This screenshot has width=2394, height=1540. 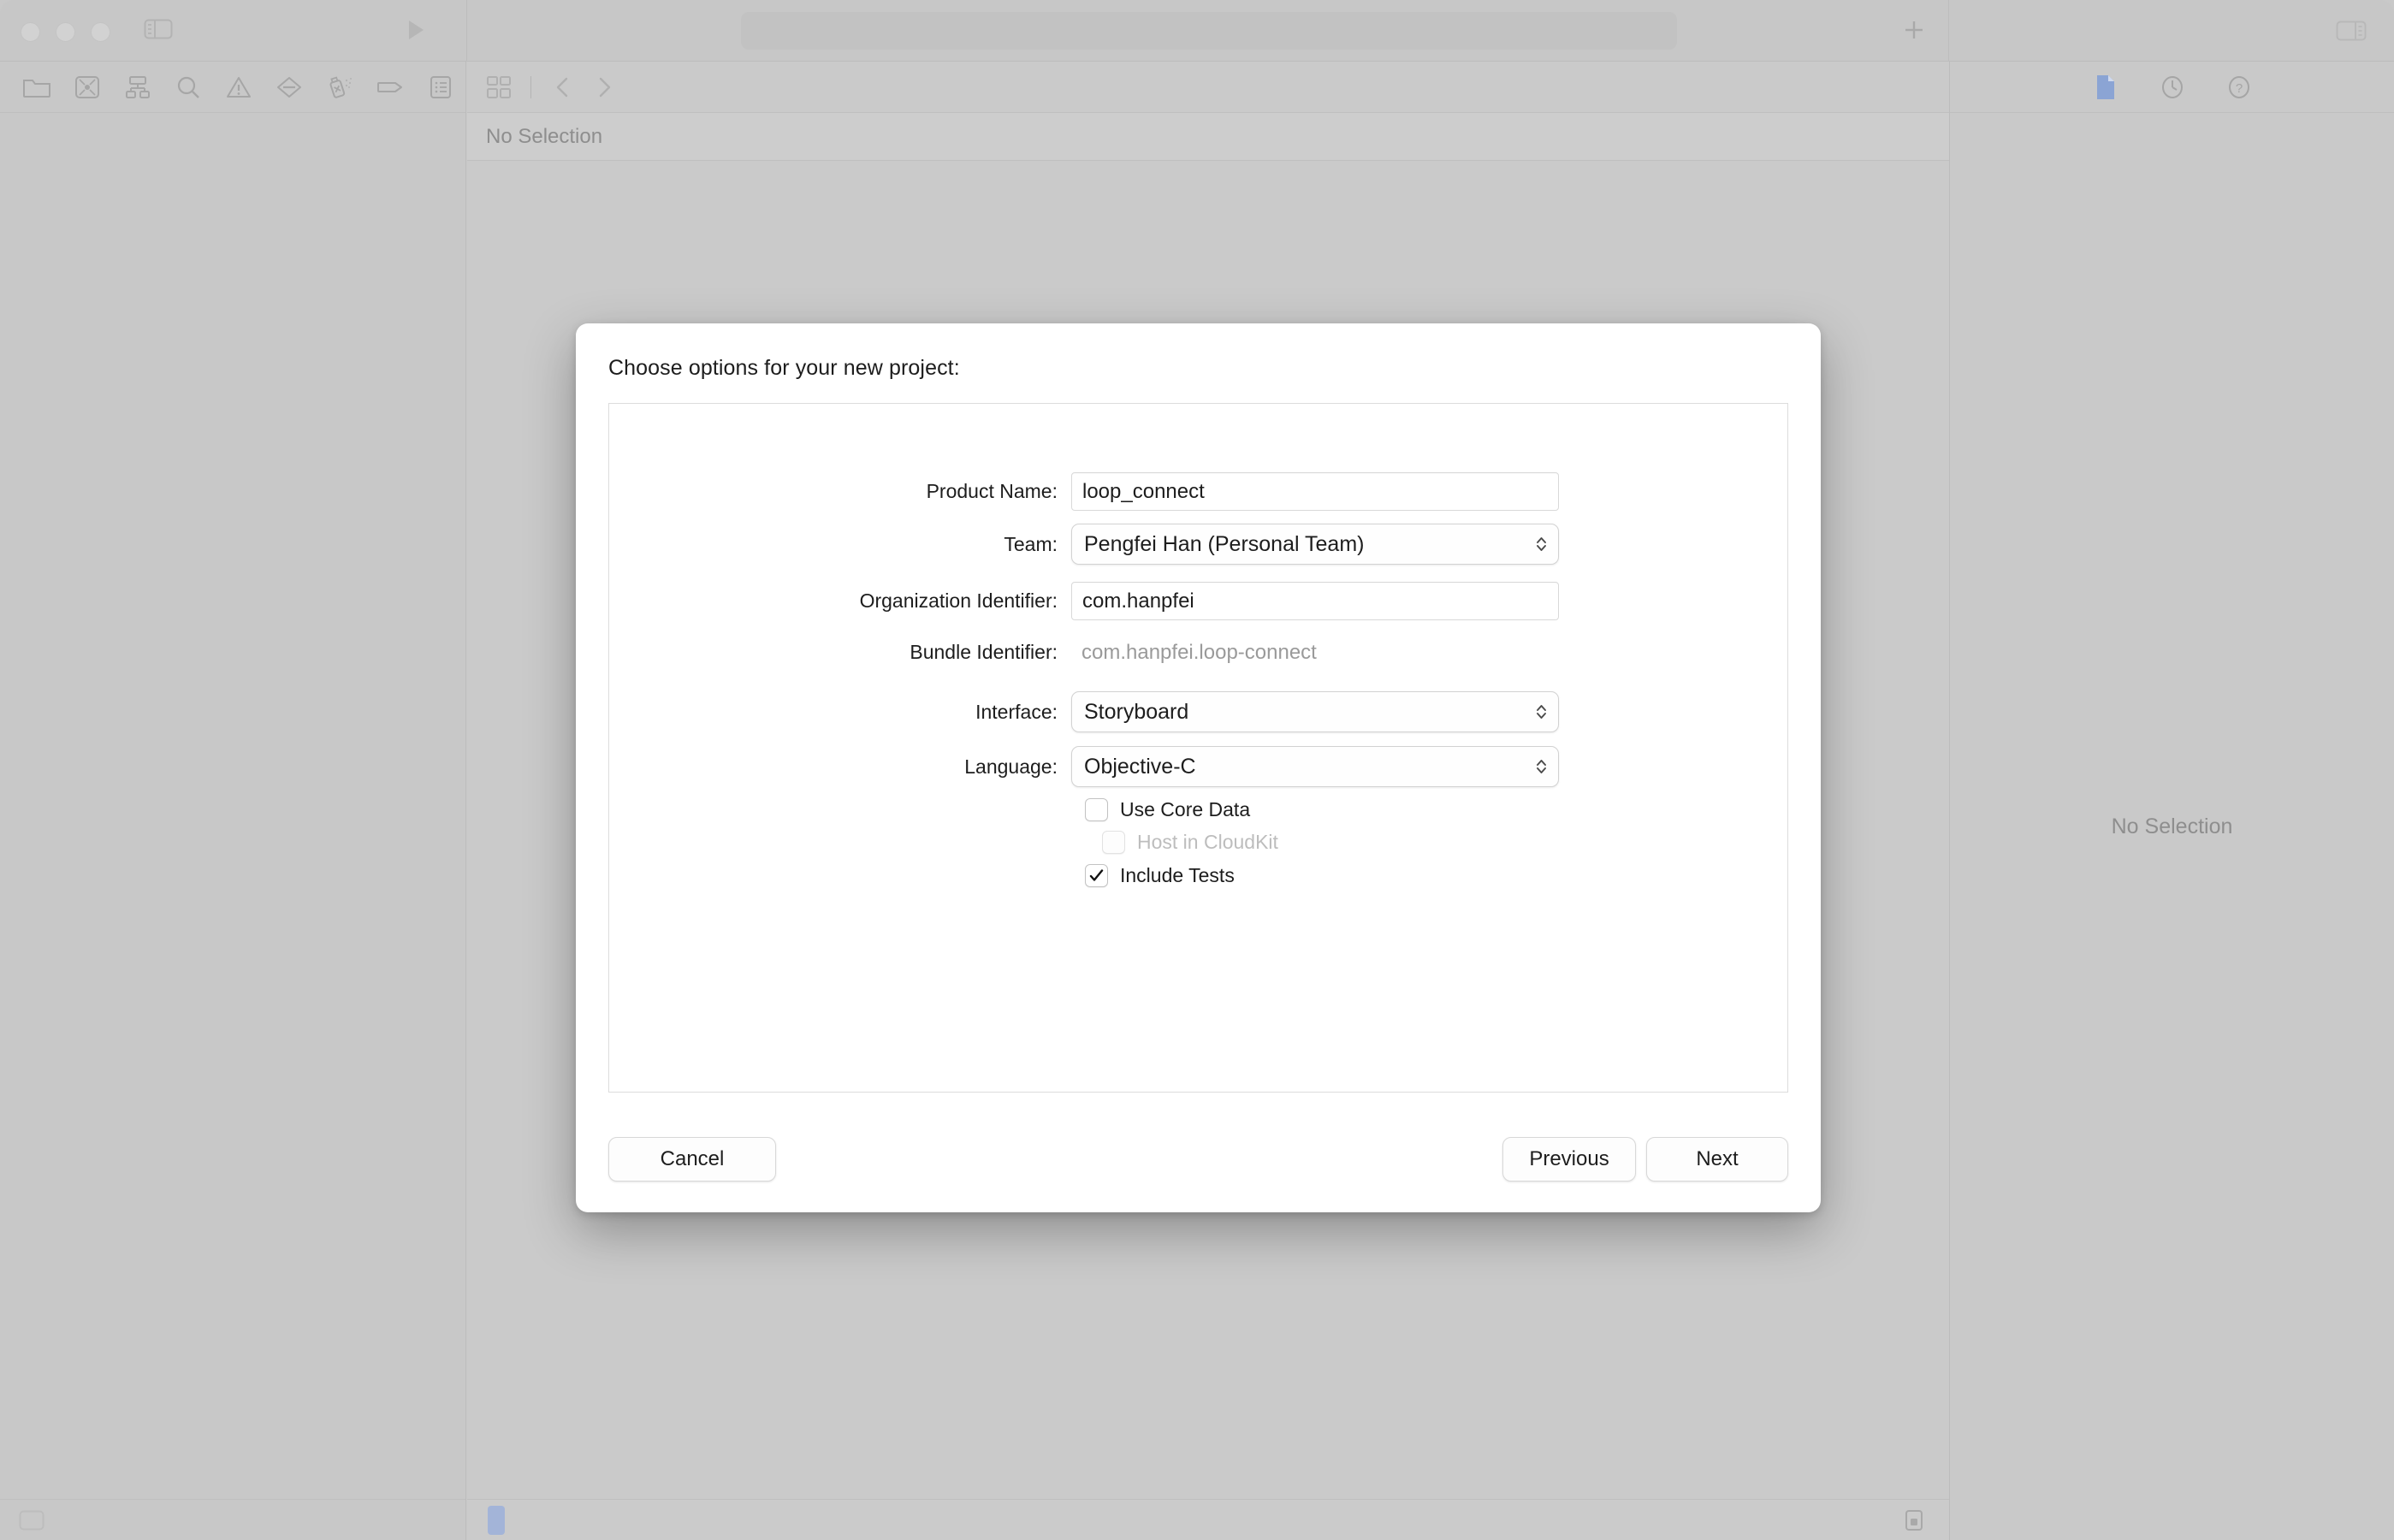 What do you see at coordinates (1137, 711) in the screenshot?
I see `interface-popup-value: Storyboard` at bounding box center [1137, 711].